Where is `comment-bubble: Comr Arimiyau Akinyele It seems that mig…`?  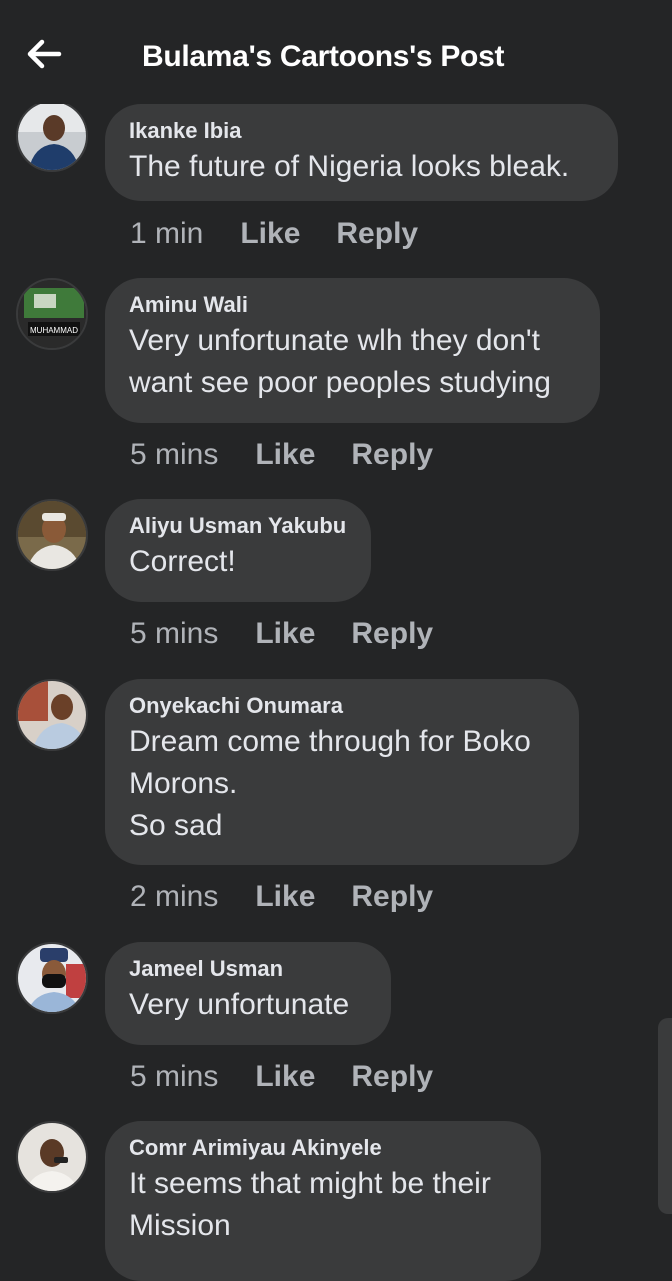 comment-bubble: Comr Arimiyau Akinyele It seems that mig… is located at coordinates (323, 1201).